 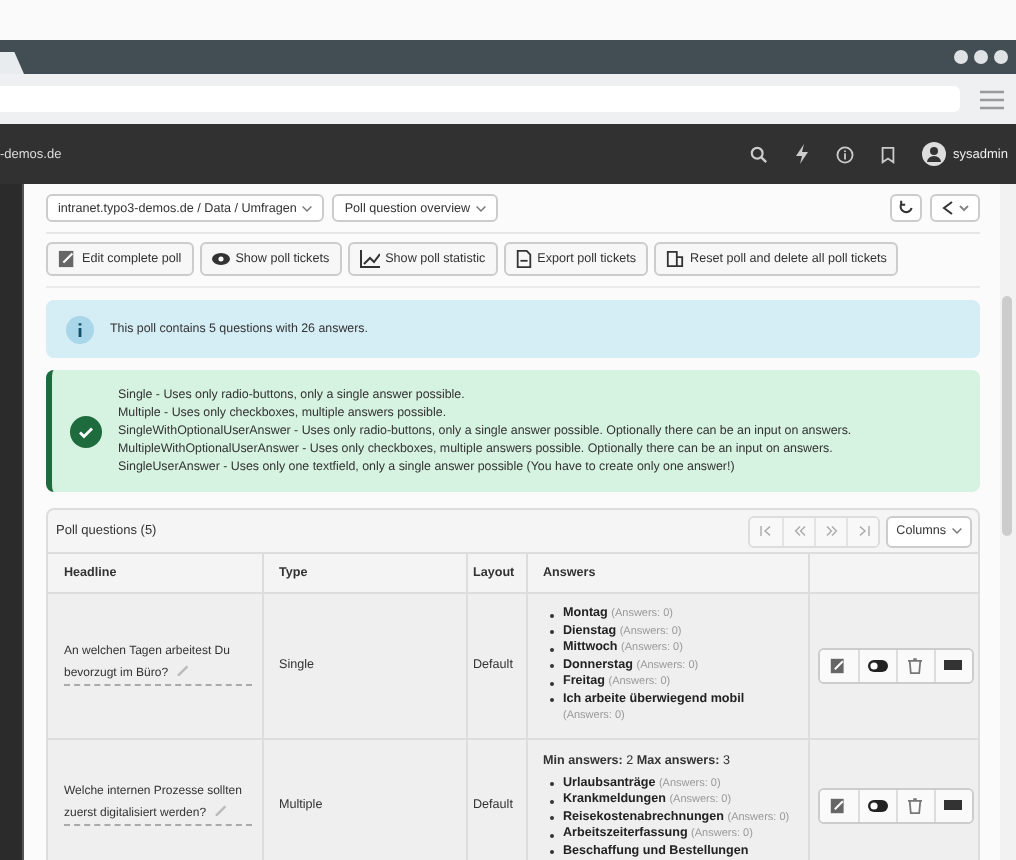 I want to click on check-icon, so click(x=86, y=431).